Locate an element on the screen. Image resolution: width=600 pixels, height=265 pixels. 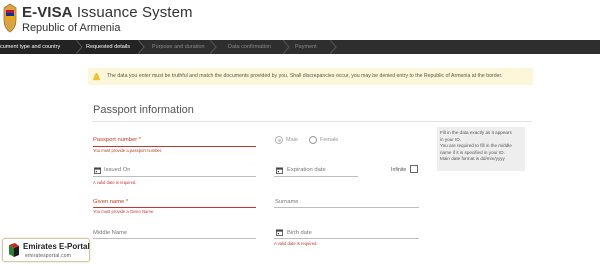
infinite-checkbox is located at coordinates (414, 169).